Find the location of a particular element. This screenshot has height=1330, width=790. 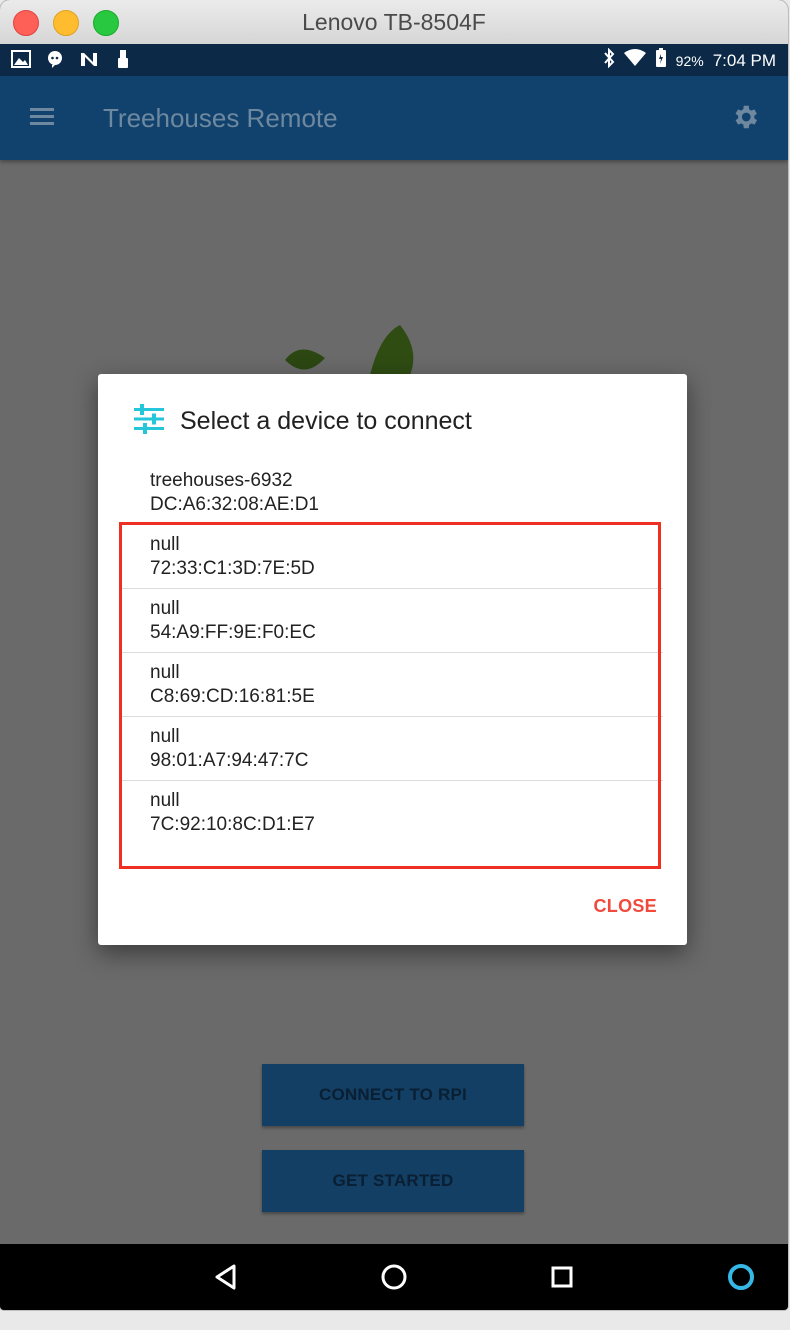

android-status-bar: 92% 7:04 PM is located at coordinates (394, 60).